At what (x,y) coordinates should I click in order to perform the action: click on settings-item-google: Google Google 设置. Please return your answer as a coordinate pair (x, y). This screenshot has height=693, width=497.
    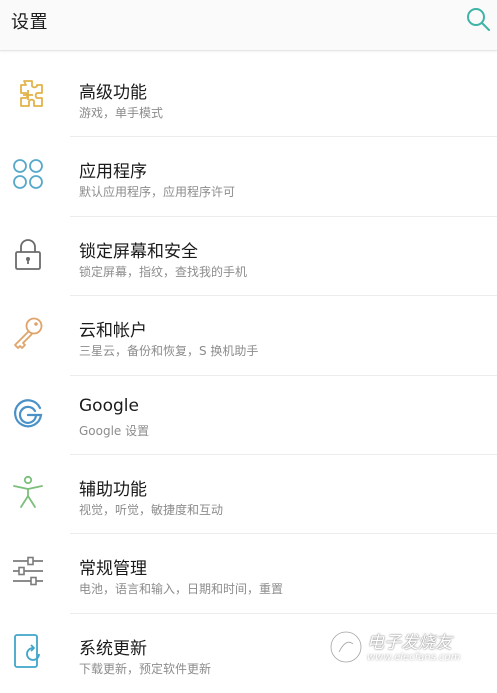
    Looking at the image, I should click on (248, 415).